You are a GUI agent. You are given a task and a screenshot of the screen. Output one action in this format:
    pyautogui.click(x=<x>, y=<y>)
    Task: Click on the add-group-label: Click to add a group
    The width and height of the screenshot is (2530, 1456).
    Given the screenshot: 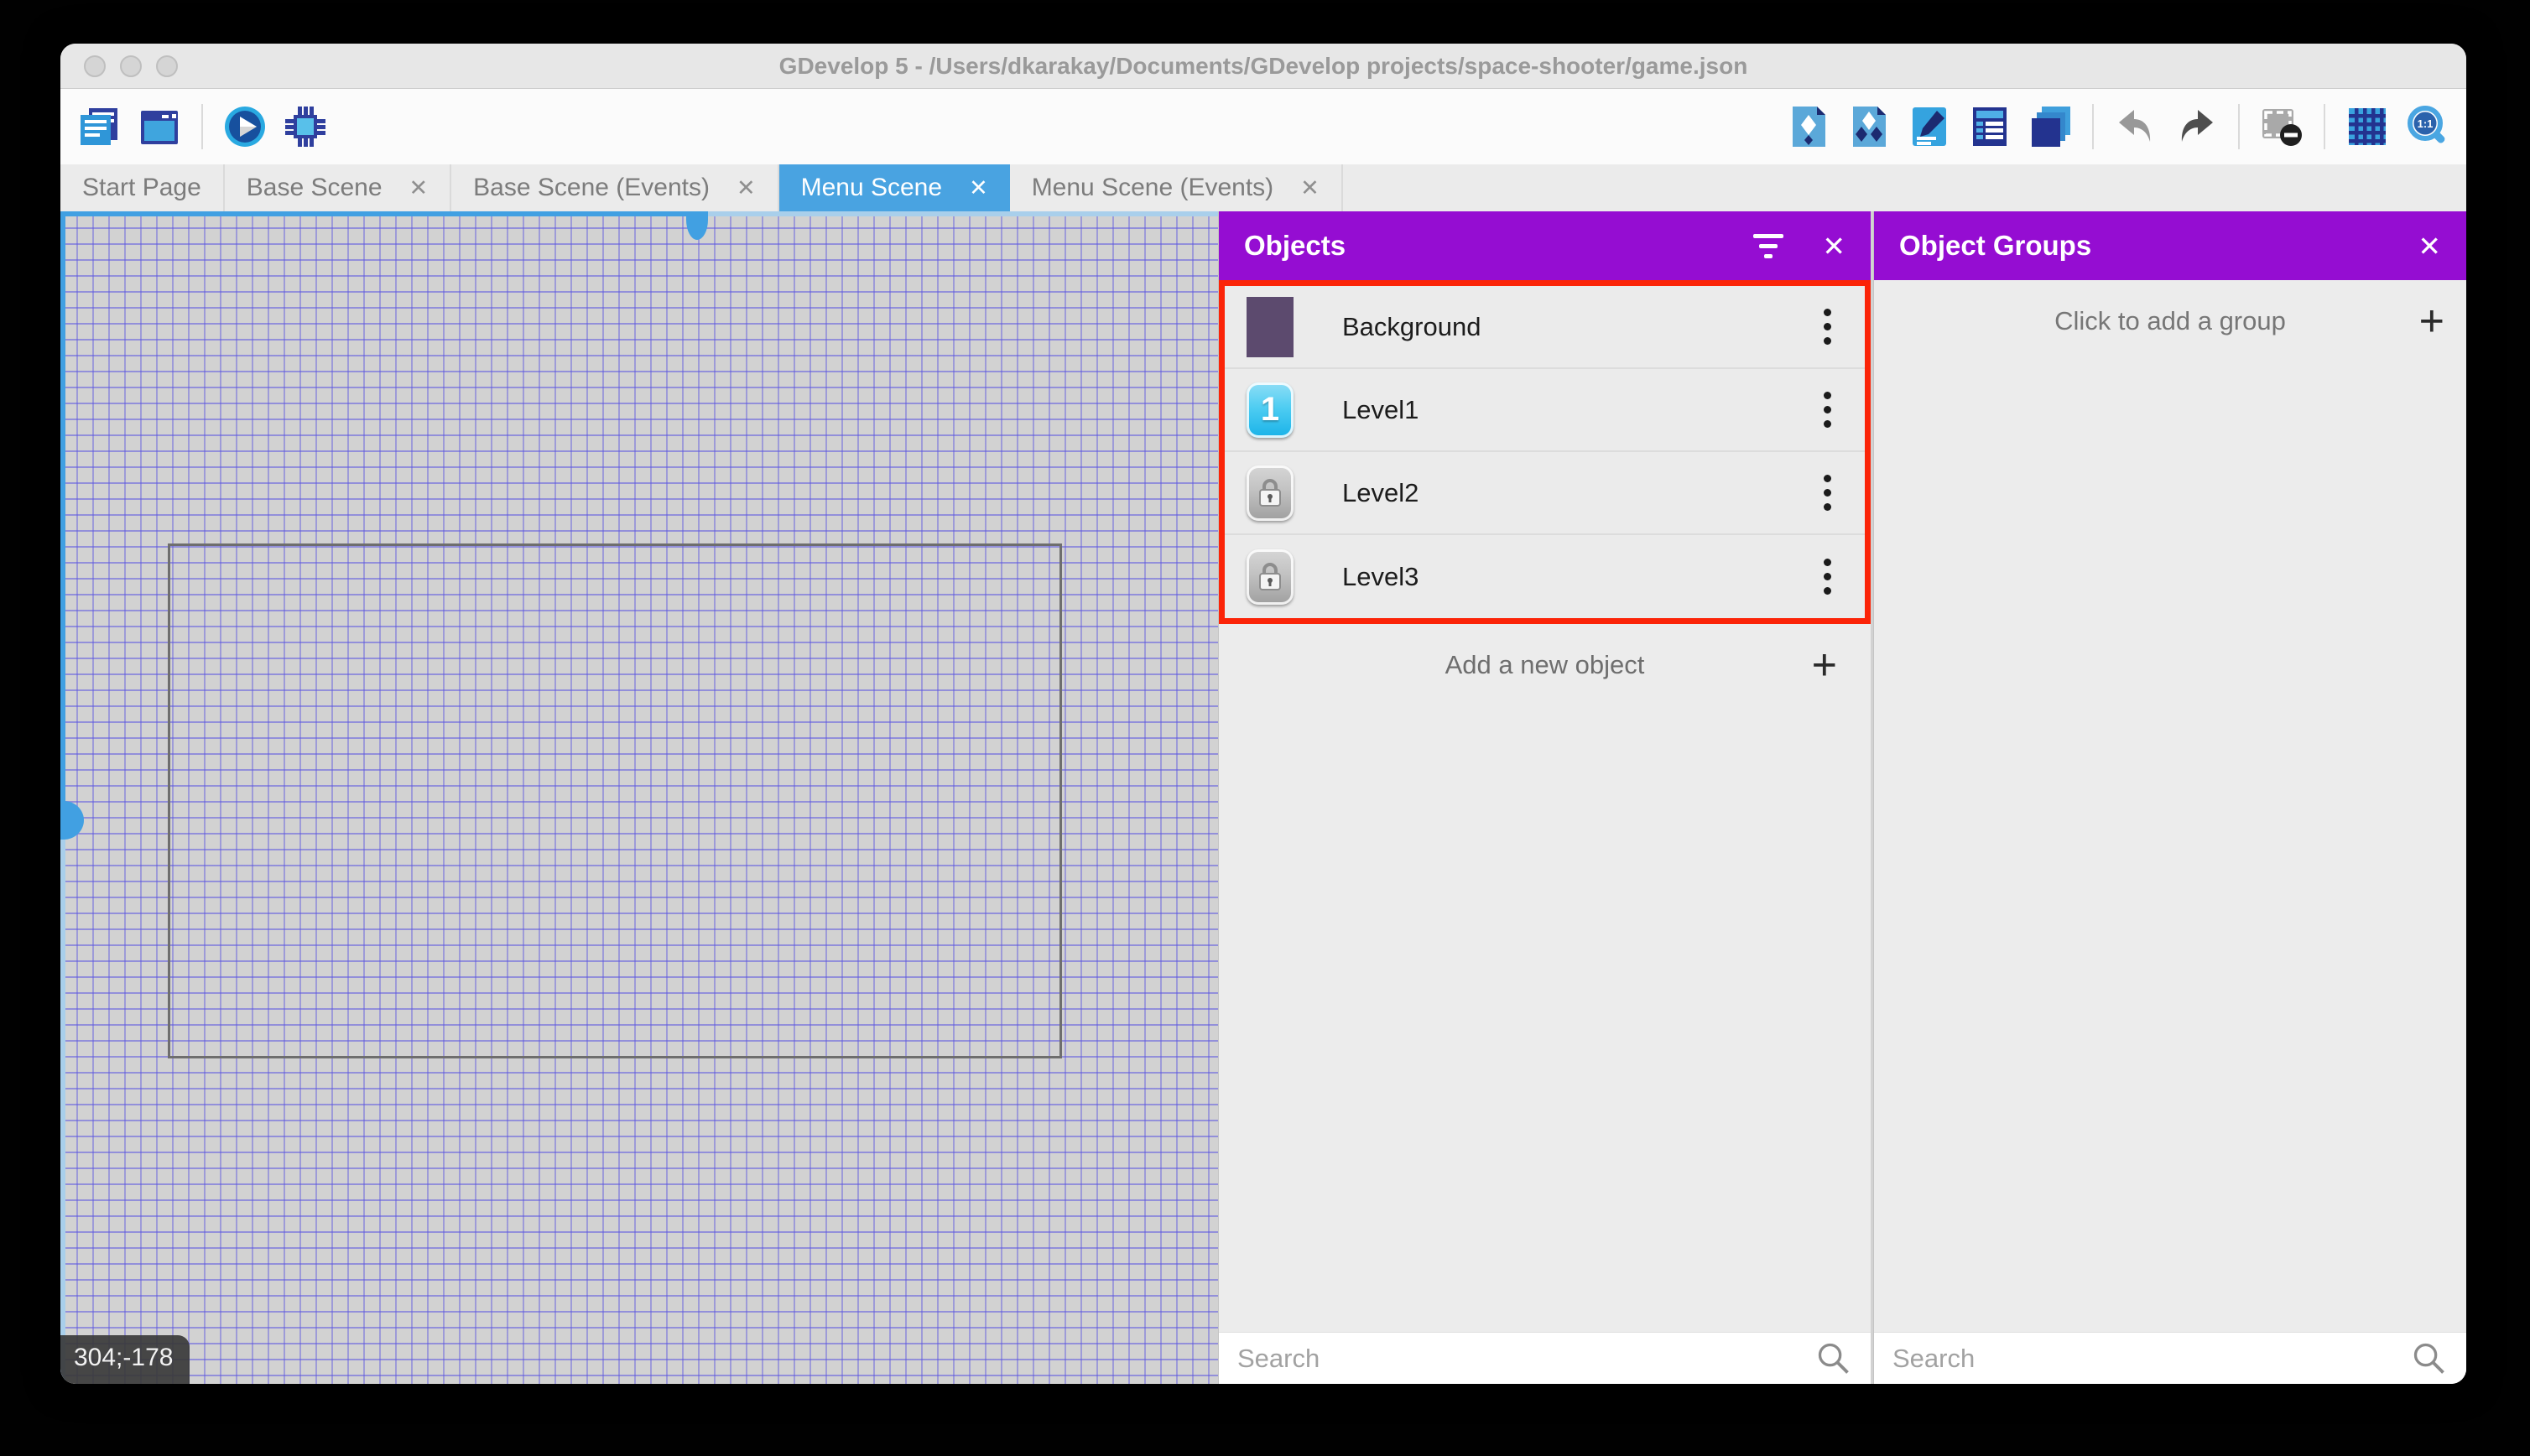 What is the action you would take?
    pyautogui.click(x=2170, y=320)
    